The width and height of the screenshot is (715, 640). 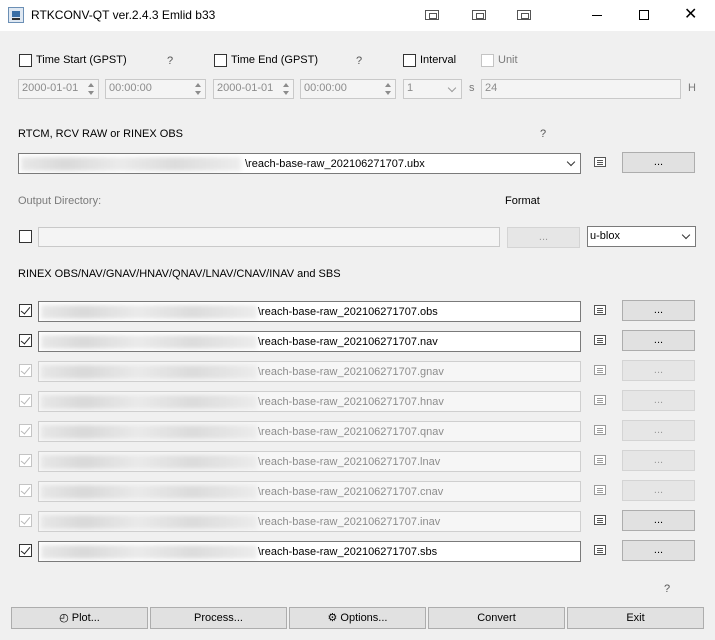 What do you see at coordinates (335, 164) in the screenshot?
I see `input-file-value: \reach-base-raw_202106271707.ubx` at bounding box center [335, 164].